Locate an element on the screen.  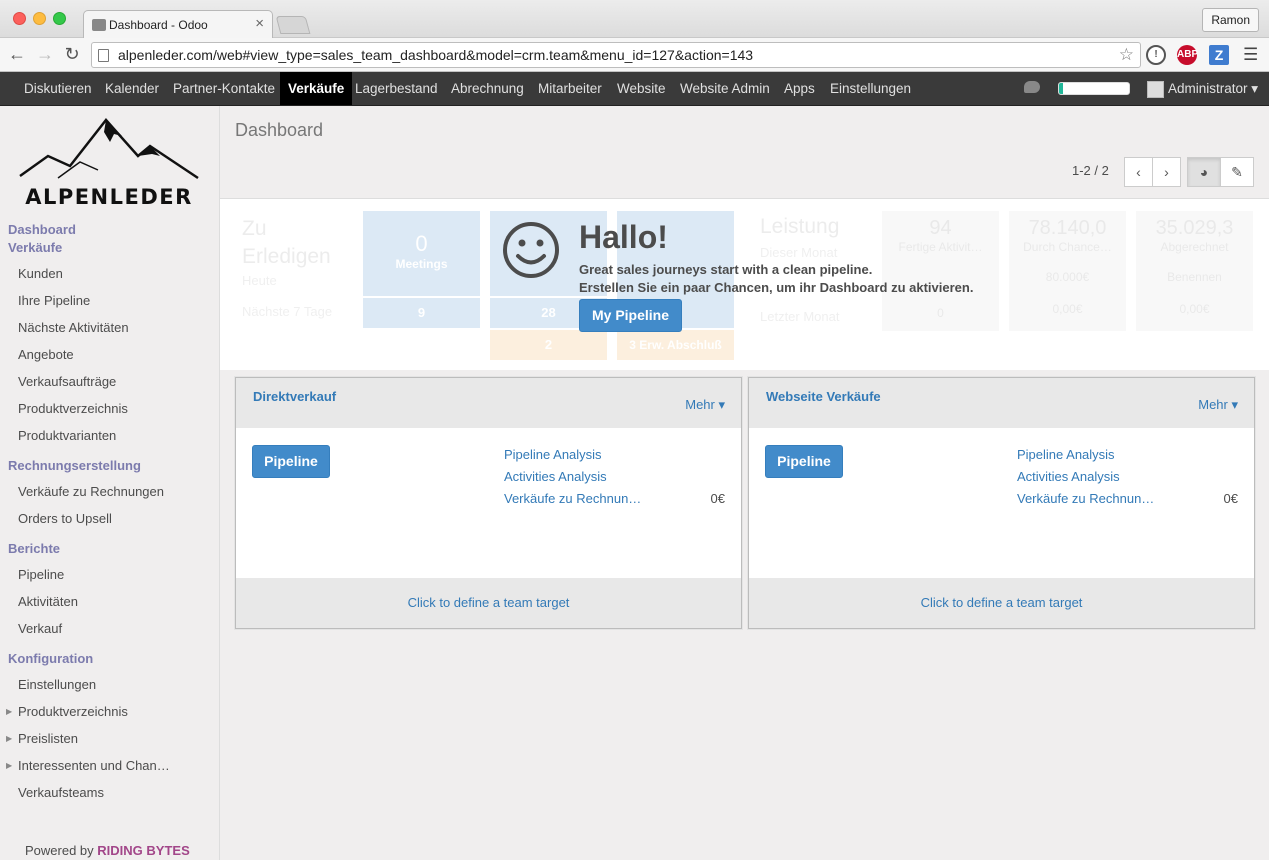
new-tab-button is located at coordinates (293, 25).